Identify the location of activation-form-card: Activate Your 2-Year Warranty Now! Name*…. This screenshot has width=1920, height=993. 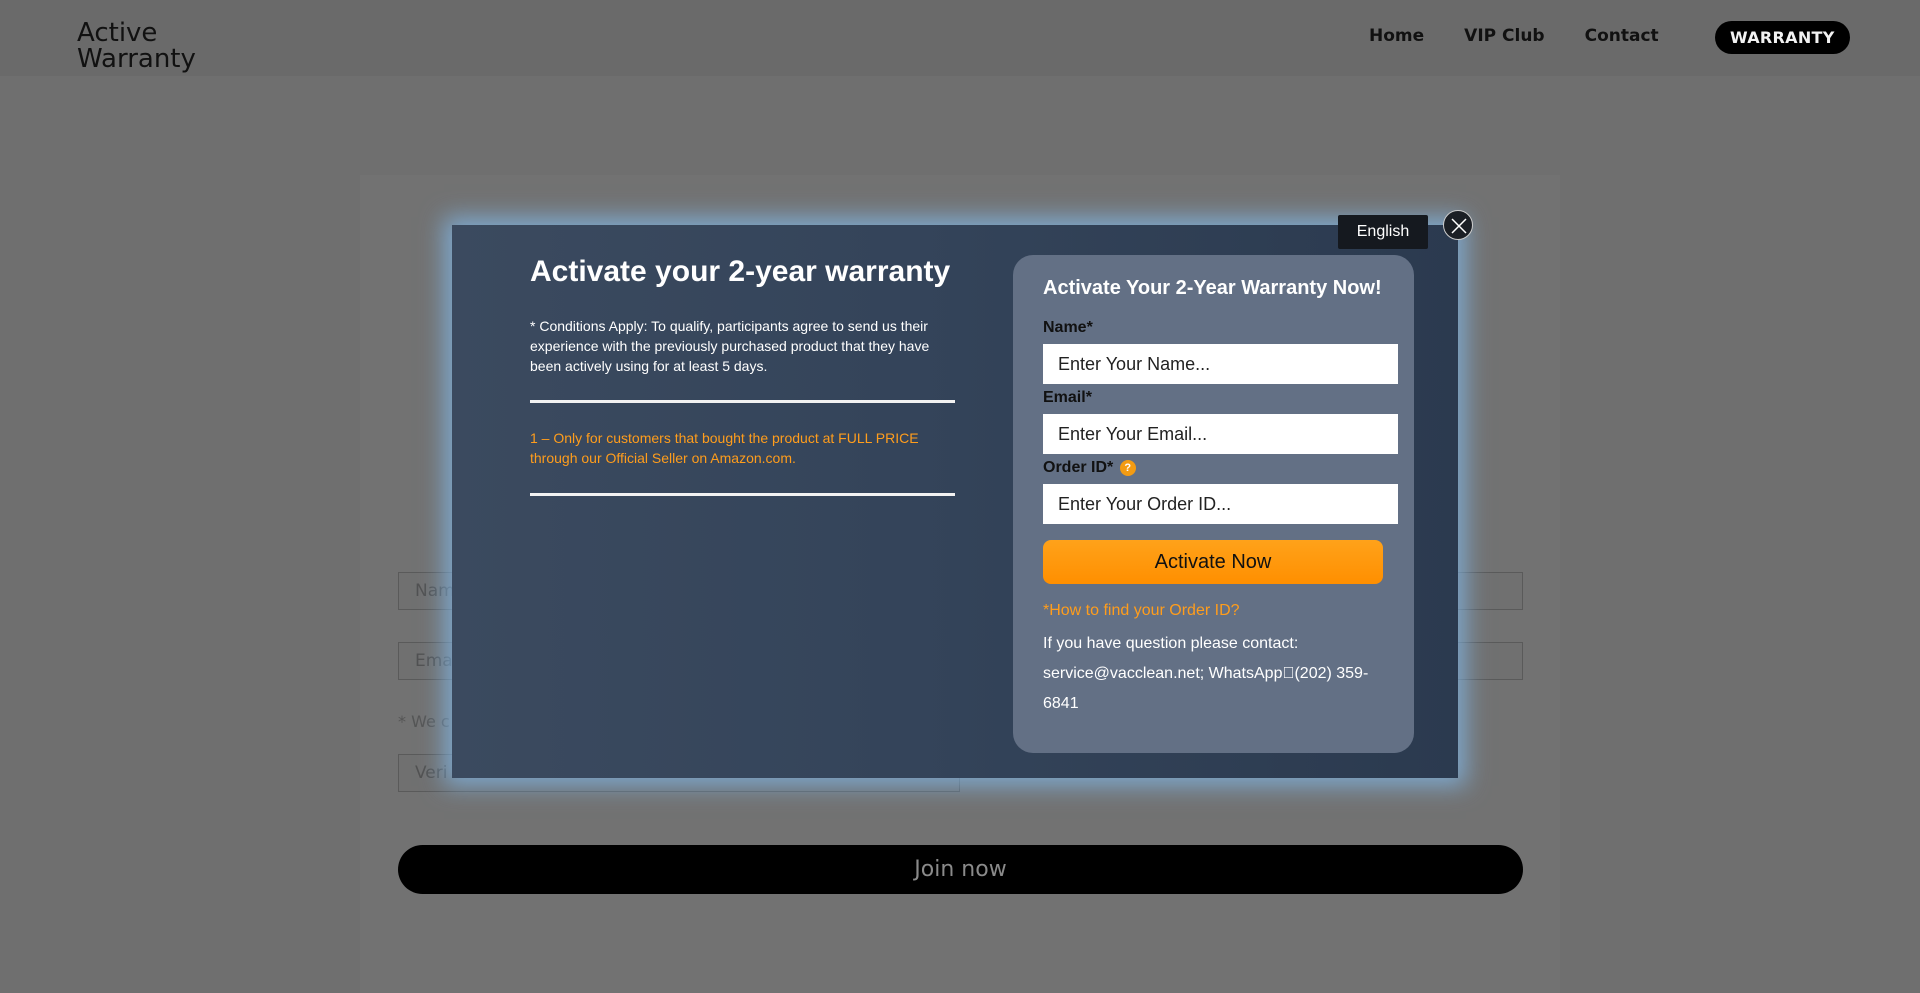
(1213, 504).